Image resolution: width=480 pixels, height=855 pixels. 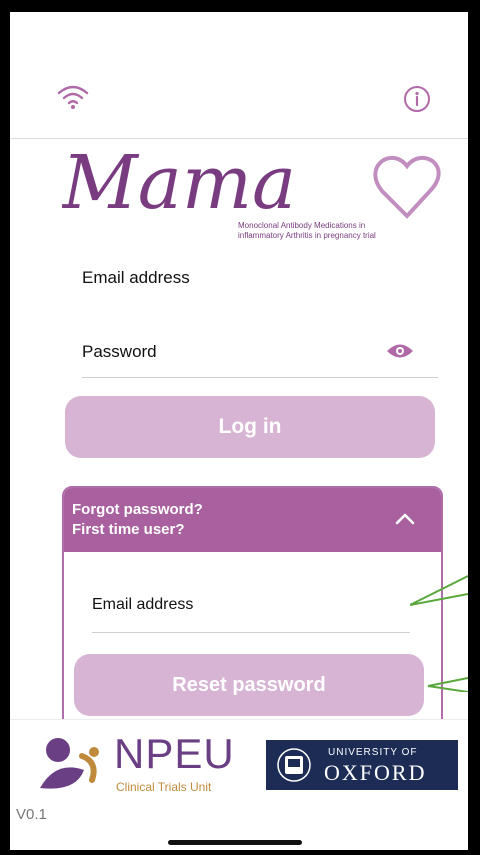 What do you see at coordinates (375, 772) in the screenshot?
I see `oxford-name: OXFORD` at bounding box center [375, 772].